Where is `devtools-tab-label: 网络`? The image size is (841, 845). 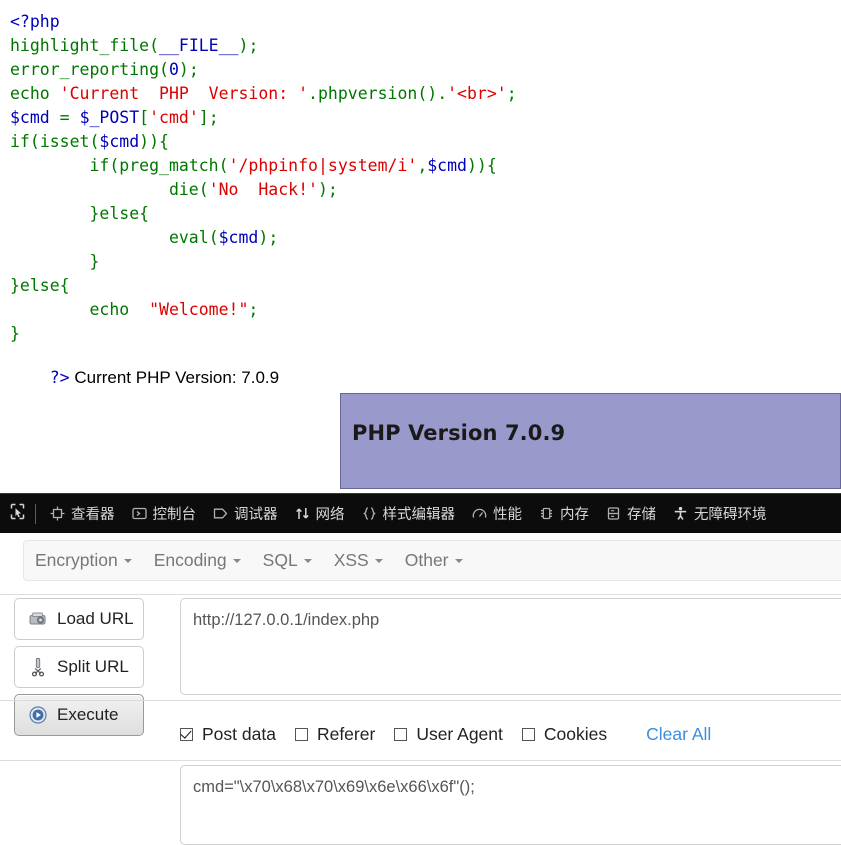 devtools-tab-label: 网络 is located at coordinates (330, 515).